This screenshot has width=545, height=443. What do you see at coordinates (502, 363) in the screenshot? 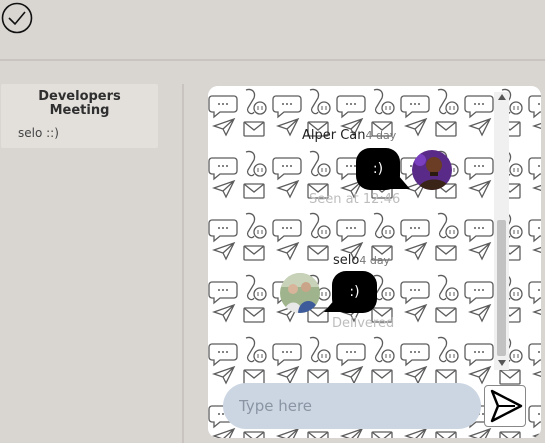
I see `scroll-down-arrow-icon` at bounding box center [502, 363].